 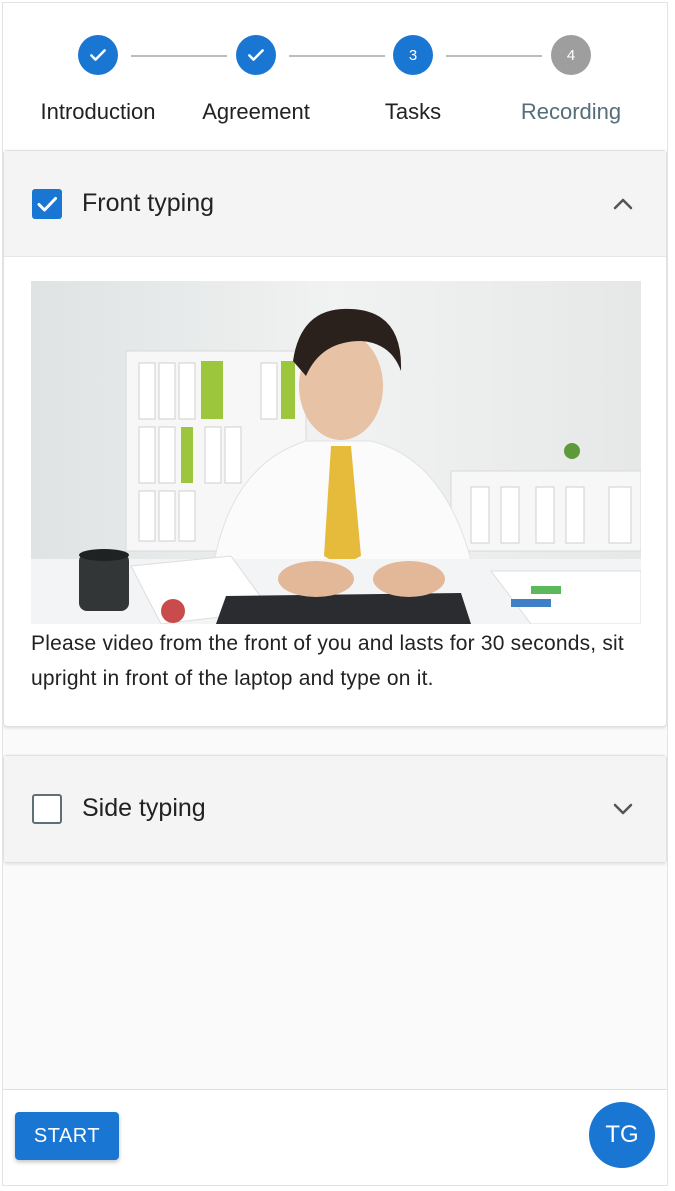 What do you see at coordinates (335, 1137) in the screenshot?
I see `bottom-bar: START TG` at bounding box center [335, 1137].